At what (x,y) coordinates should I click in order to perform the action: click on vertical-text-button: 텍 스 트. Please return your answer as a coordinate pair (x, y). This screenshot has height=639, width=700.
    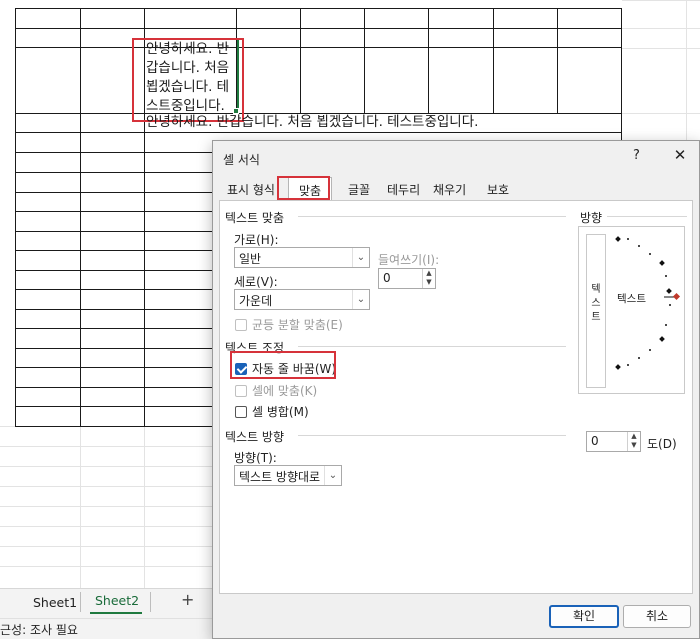
    Looking at the image, I should click on (596, 311).